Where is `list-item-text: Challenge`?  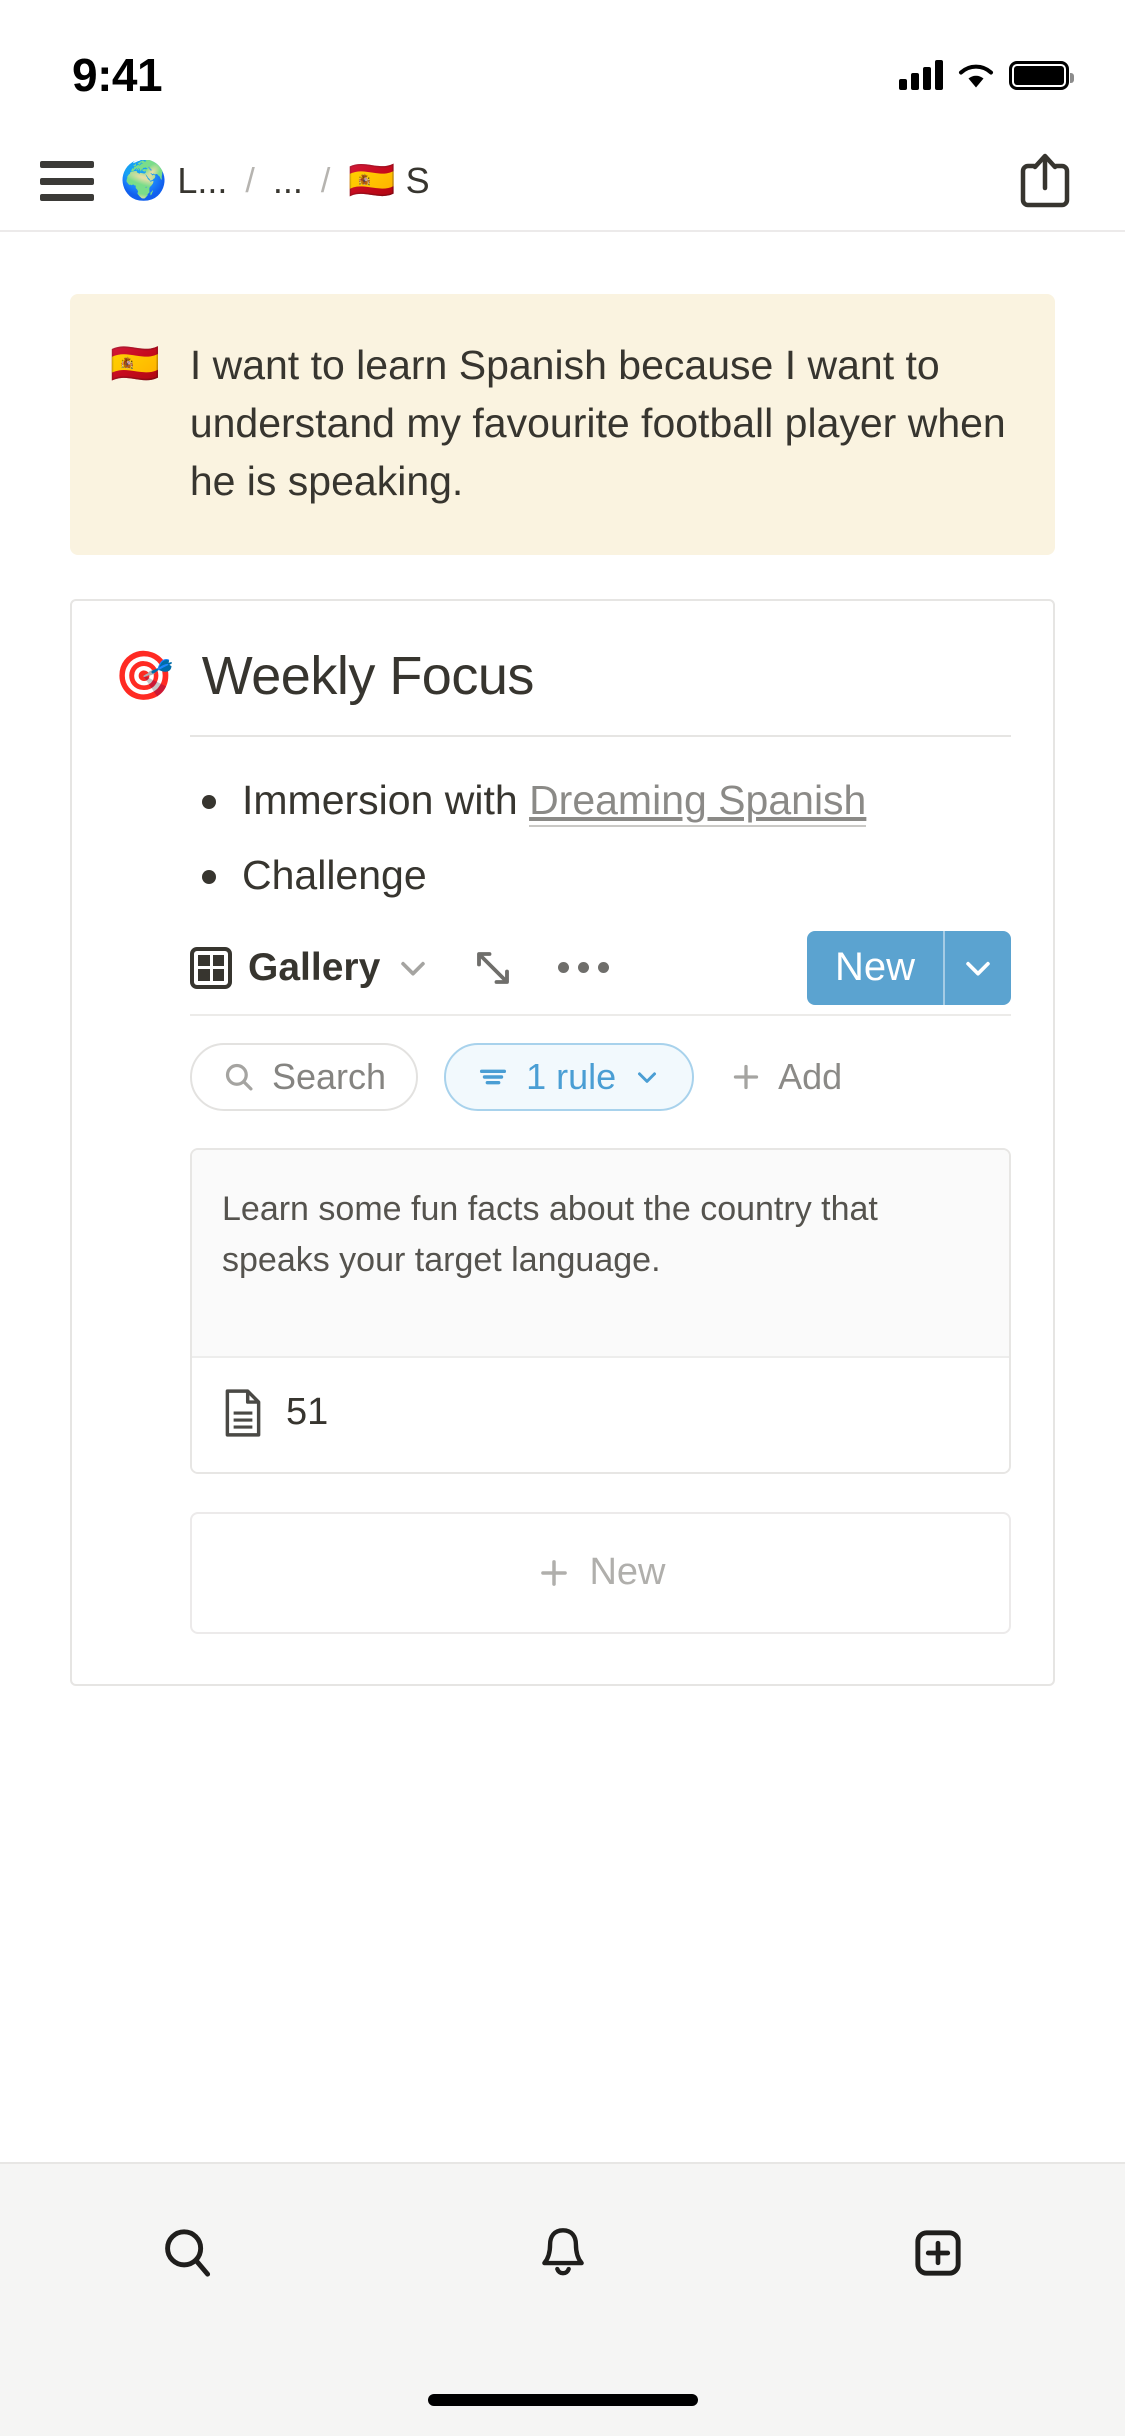
list-item-text: Challenge is located at coordinates (334, 875).